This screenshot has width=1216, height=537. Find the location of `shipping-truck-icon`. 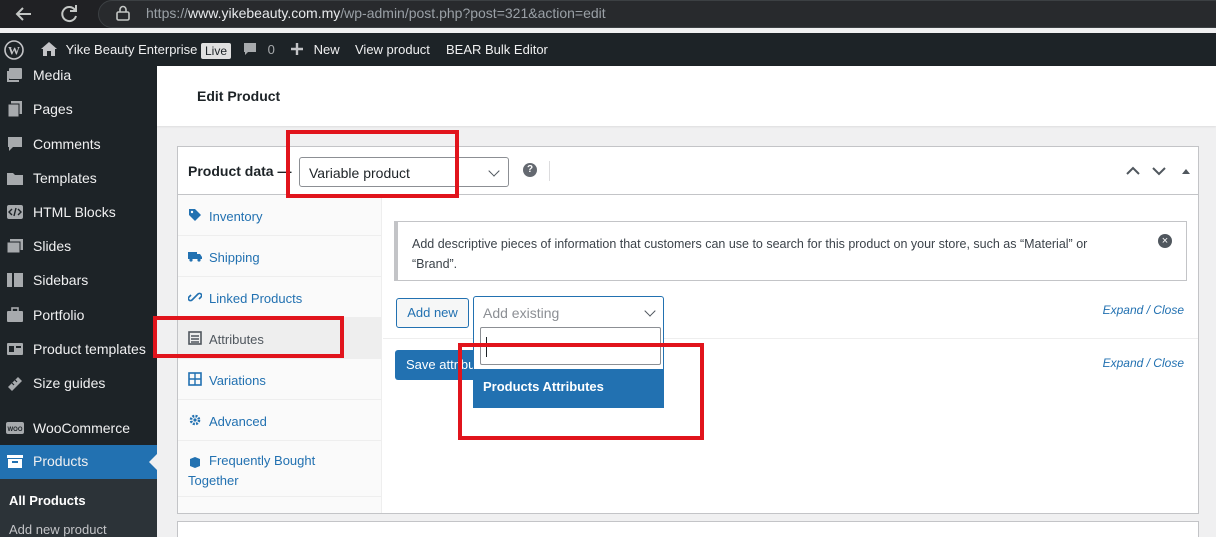

shipping-truck-icon is located at coordinates (195, 257).